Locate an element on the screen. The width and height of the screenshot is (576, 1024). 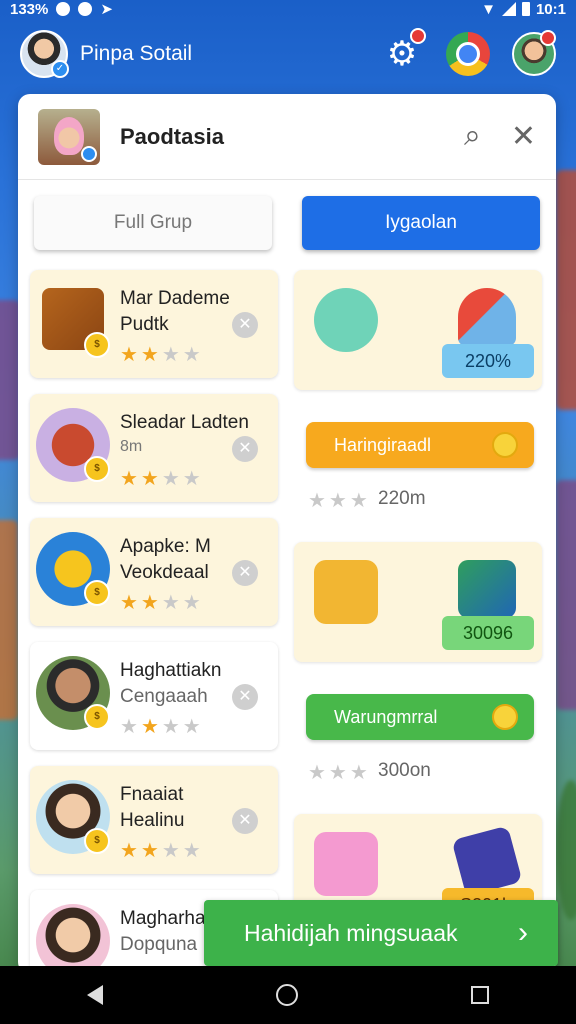
tab-bar: Full Grup Iygaolan is located at coordinates (287, 215).